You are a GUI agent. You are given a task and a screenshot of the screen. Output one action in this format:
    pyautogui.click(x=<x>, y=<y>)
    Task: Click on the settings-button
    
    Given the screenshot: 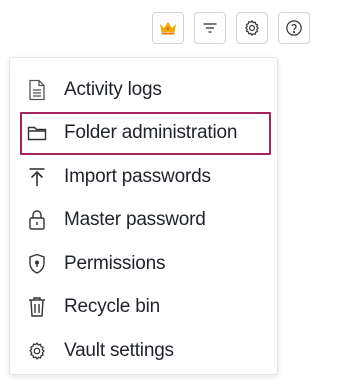 What is the action you would take?
    pyautogui.click(x=252, y=28)
    